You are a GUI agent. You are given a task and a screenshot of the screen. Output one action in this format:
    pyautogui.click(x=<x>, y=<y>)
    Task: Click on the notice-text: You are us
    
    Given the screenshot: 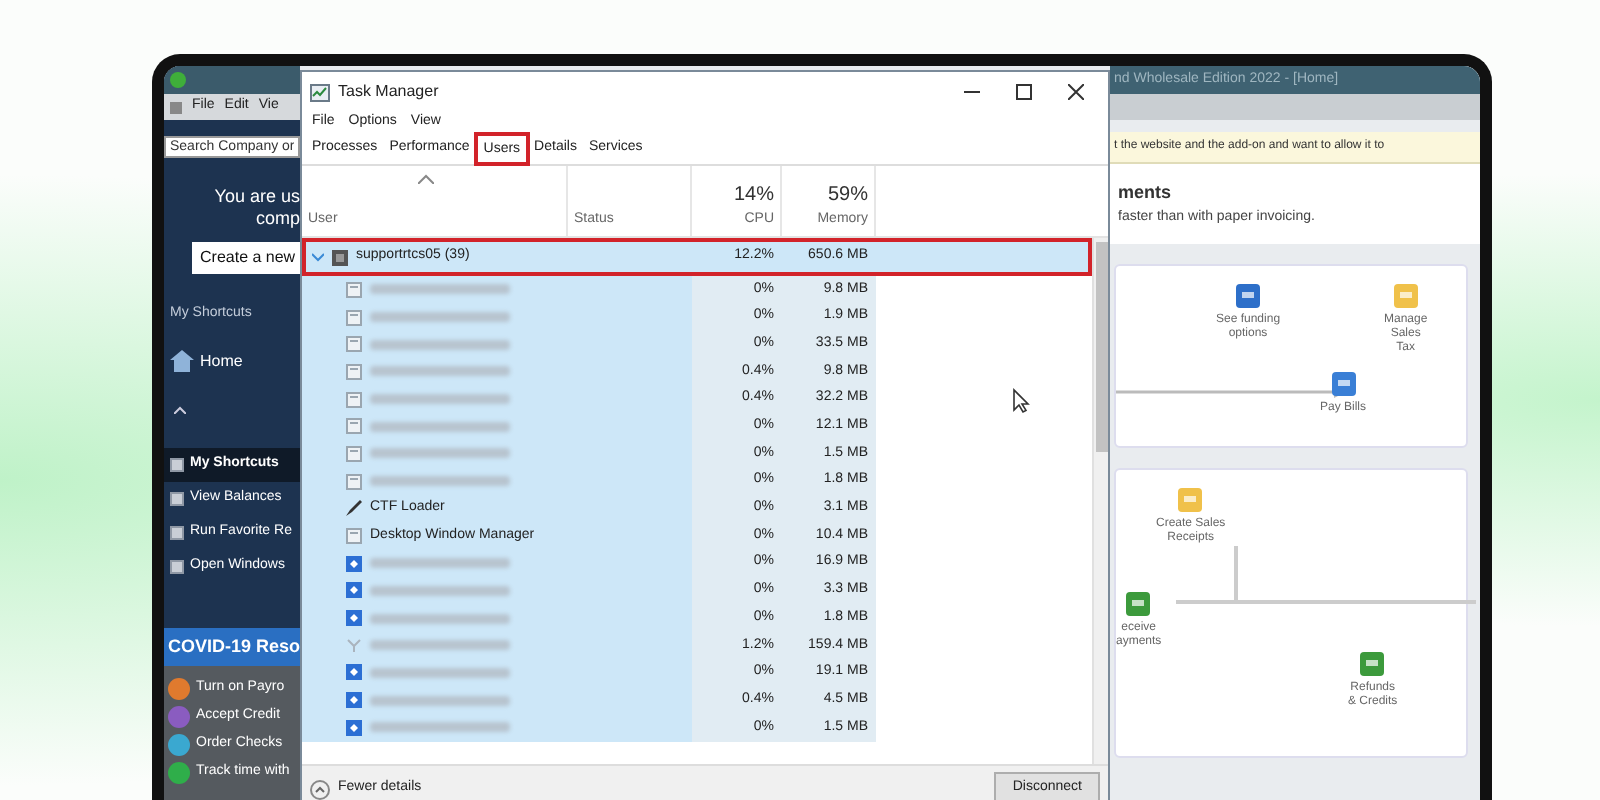 What is the action you would take?
    pyautogui.click(x=256, y=197)
    